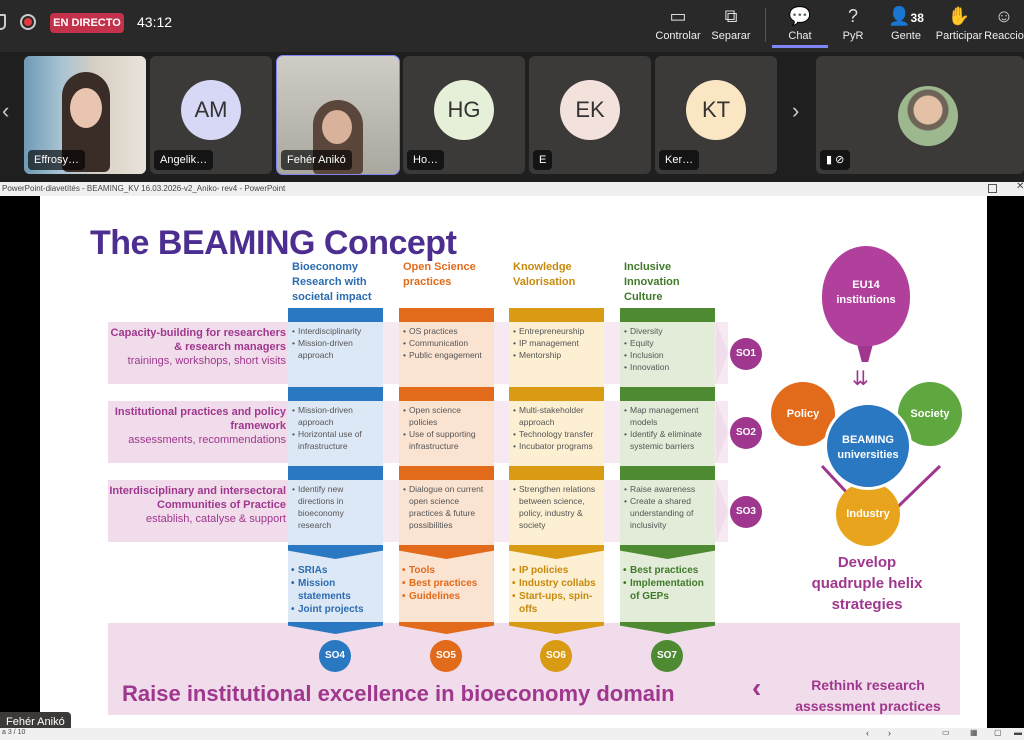 The height and width of the screenshot is (740, 1024). Describe the element at coordinates (667, 355) in the screenshot. I see `cell-item: Inclusion` at that location.